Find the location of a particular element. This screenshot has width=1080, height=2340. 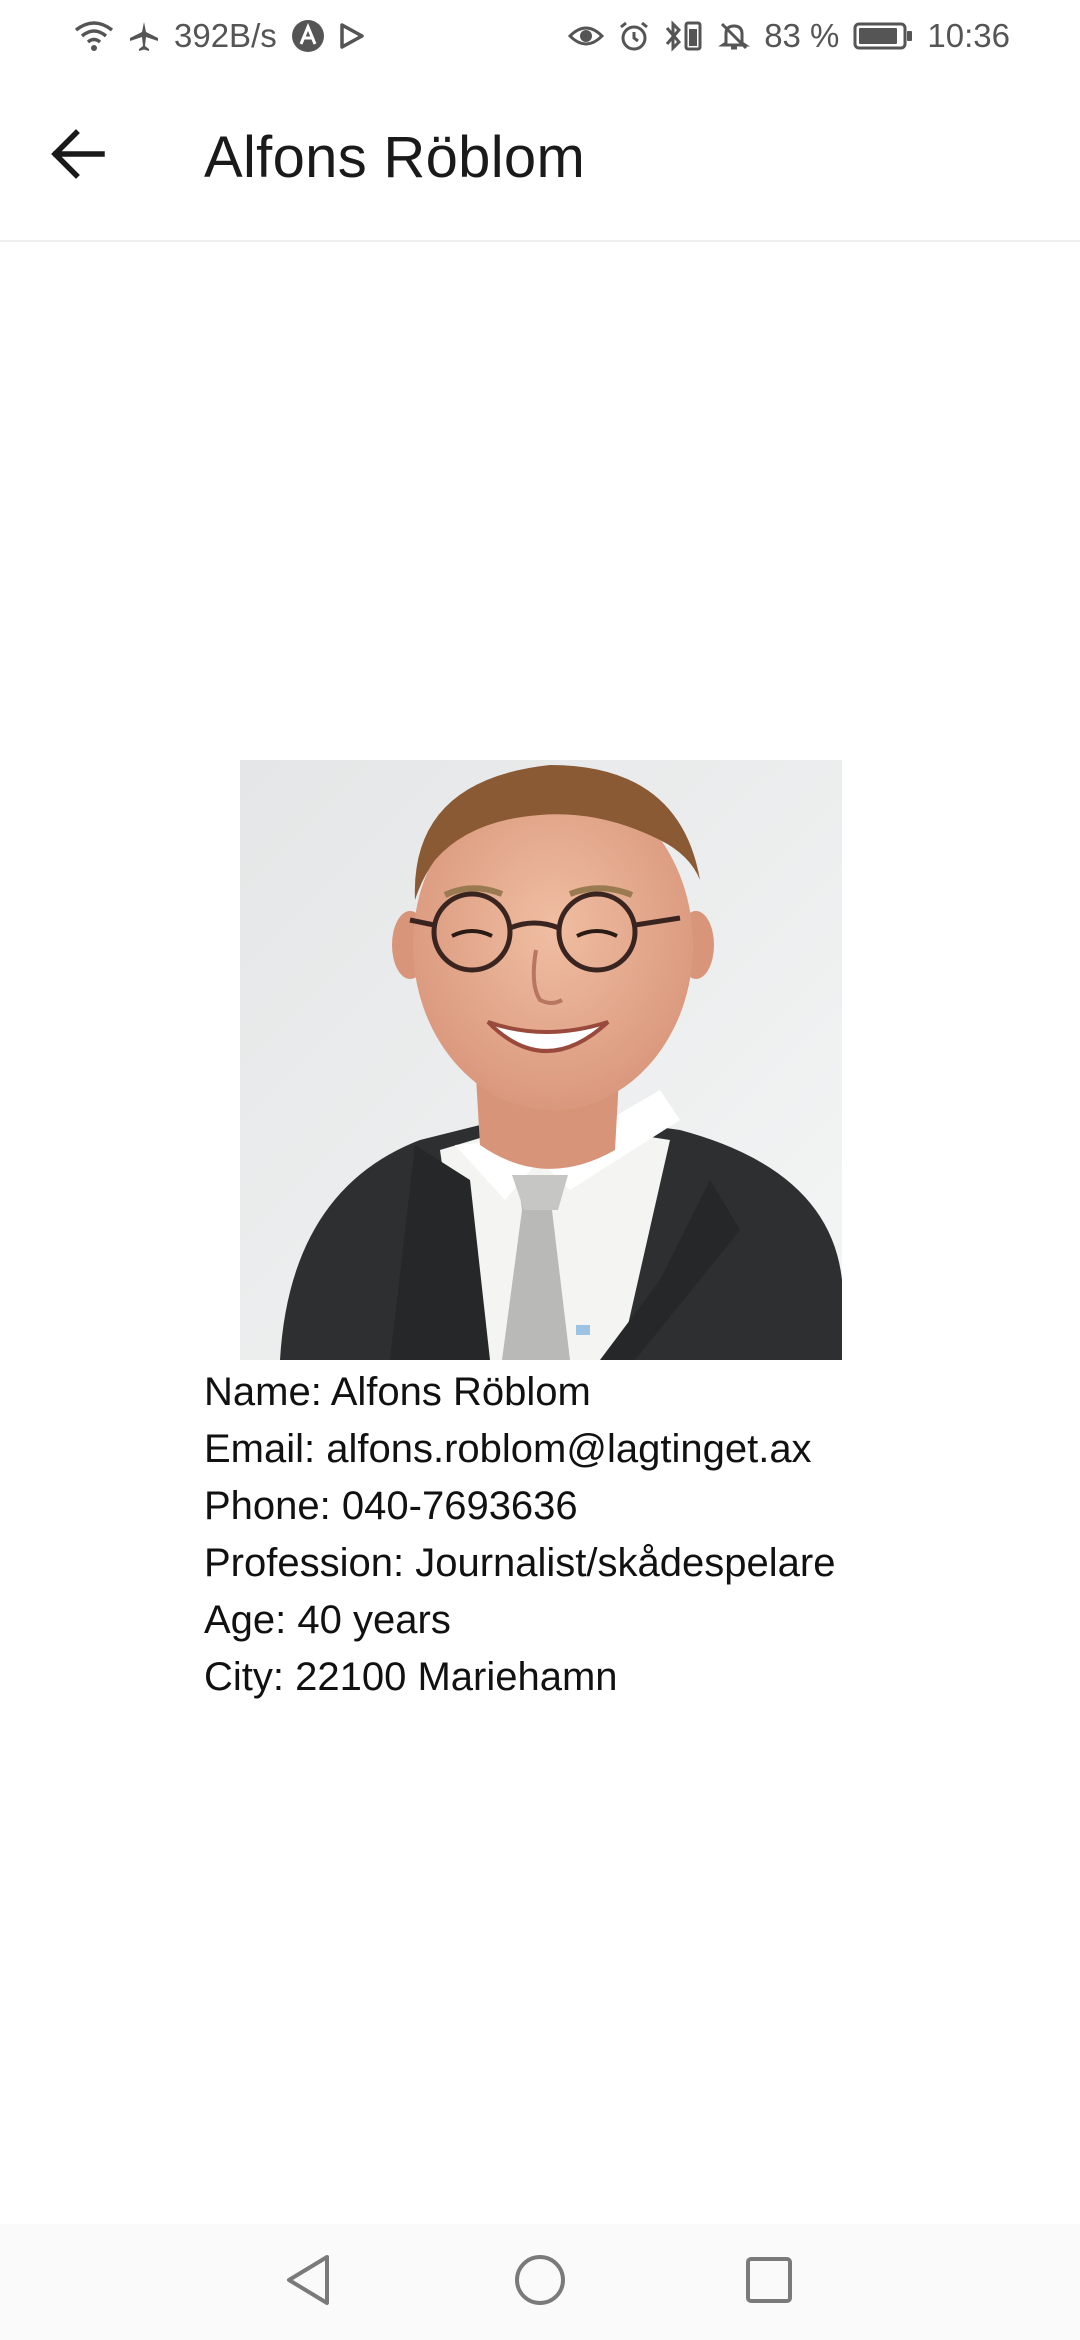

app-notification-icon is located at coordinates (308, 36).